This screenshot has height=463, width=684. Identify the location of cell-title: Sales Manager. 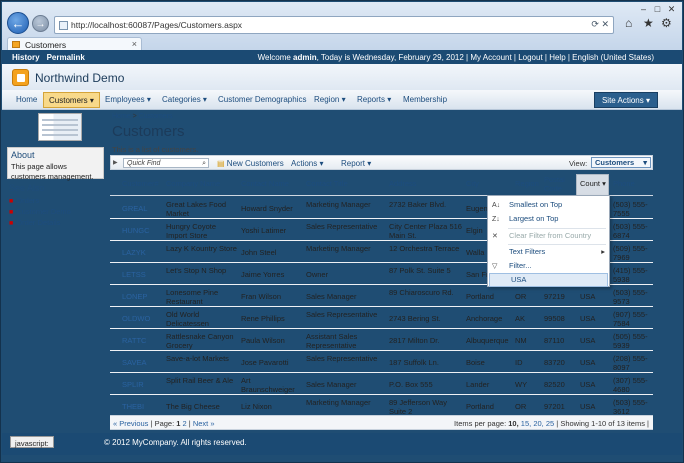
(331, 384).